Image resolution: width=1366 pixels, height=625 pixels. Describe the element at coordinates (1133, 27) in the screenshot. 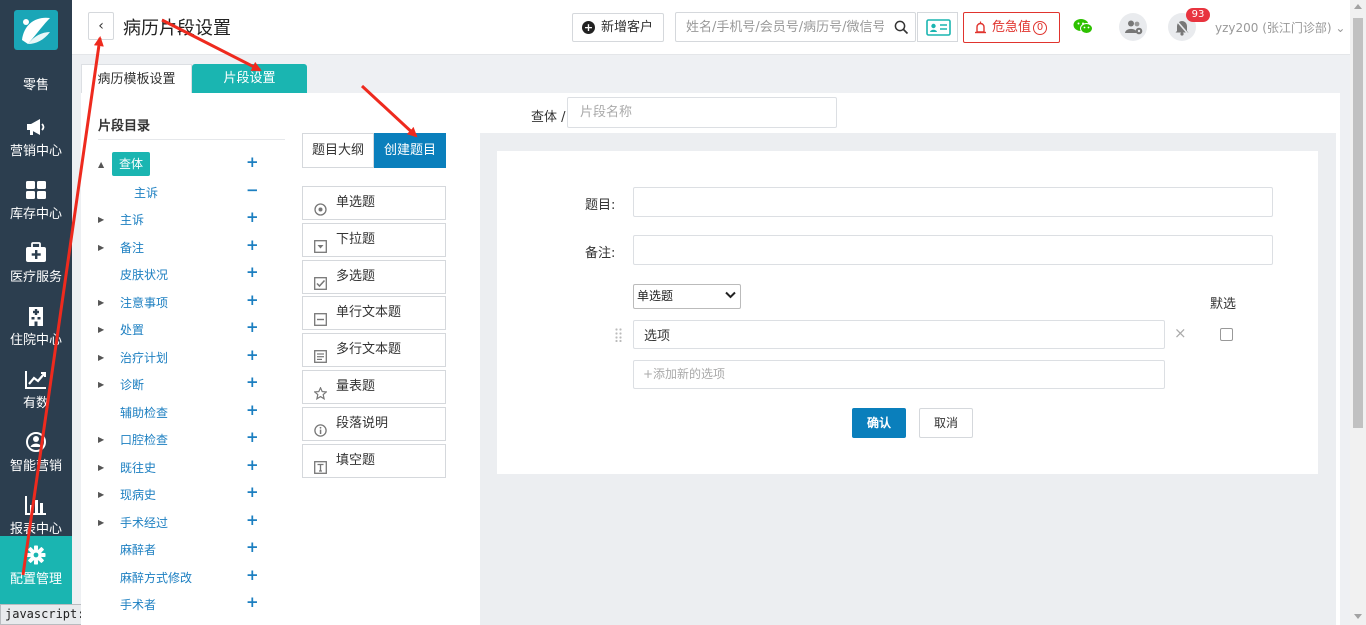

I see `team-button` at that location.